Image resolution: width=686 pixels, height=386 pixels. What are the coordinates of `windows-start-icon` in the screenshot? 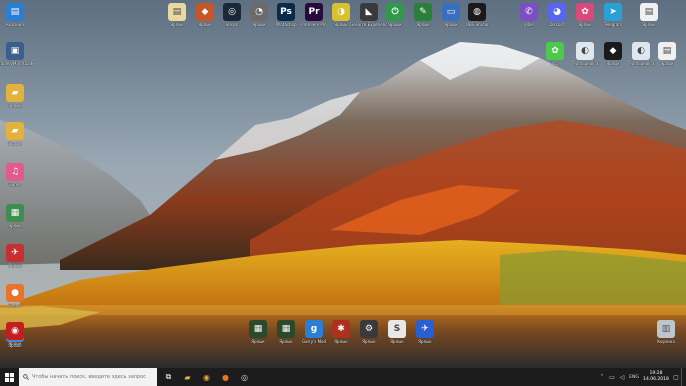 It's located at (9, 377).